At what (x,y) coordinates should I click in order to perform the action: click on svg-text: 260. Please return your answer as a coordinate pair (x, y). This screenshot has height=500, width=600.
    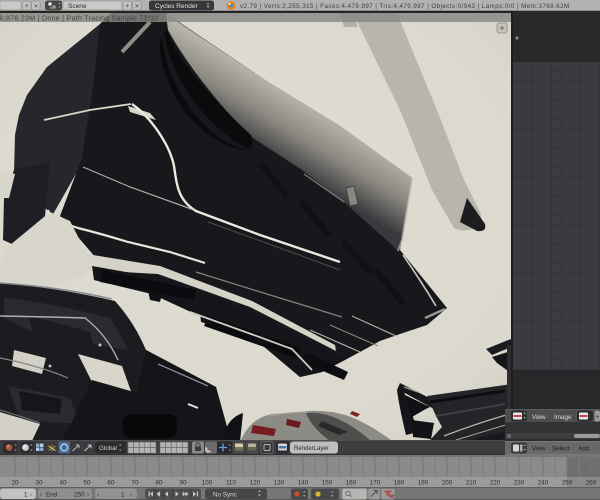
    Looking at the image, I should click on (591, 483).